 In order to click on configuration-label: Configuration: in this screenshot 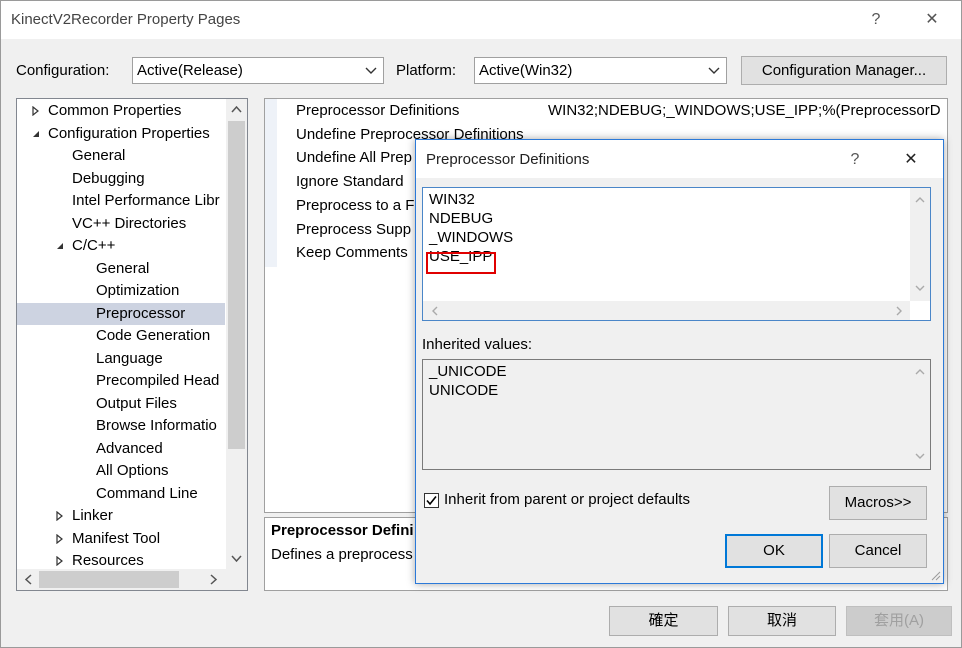, I will do `click(63, 70)`.